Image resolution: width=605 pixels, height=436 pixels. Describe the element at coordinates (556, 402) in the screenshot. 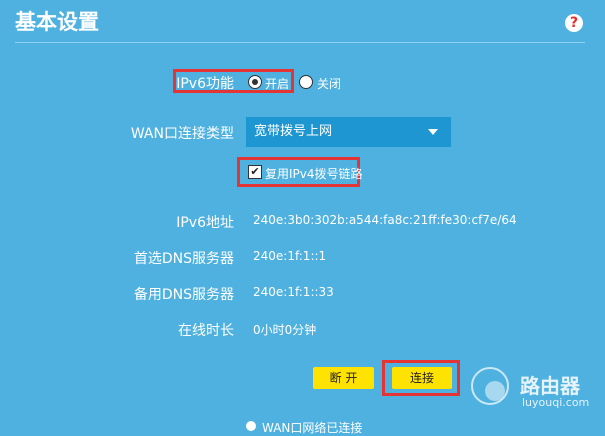

I see `watermark-en: luyouqi.com` at that location.